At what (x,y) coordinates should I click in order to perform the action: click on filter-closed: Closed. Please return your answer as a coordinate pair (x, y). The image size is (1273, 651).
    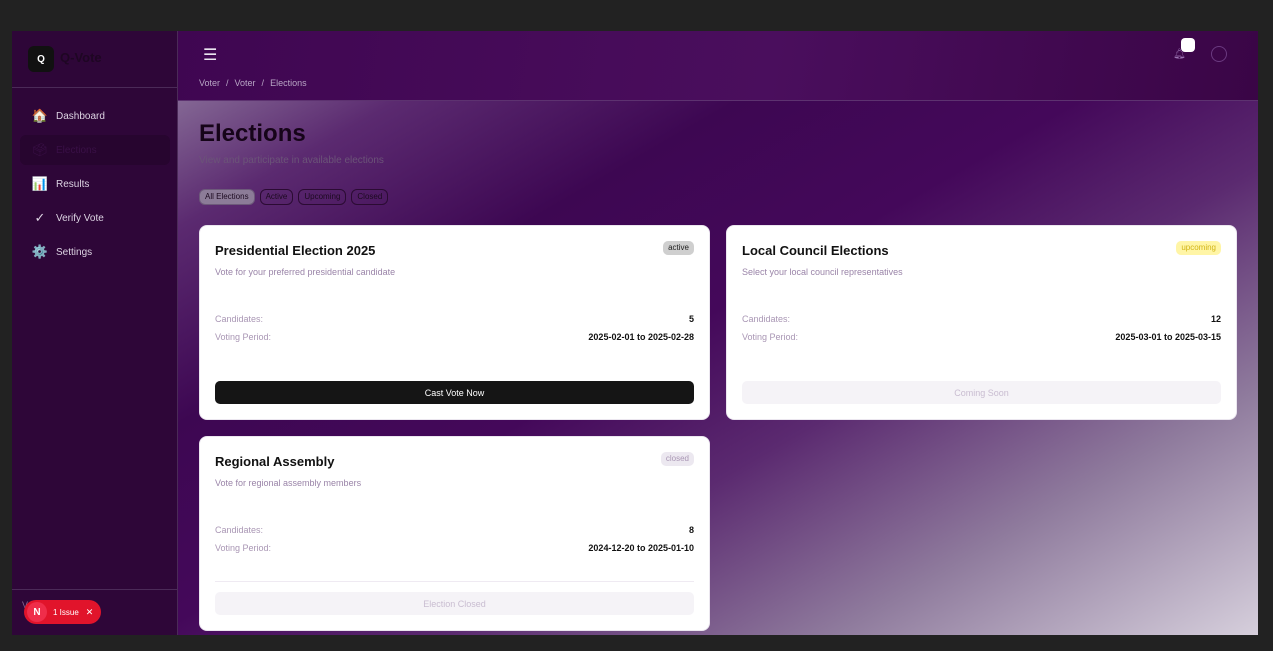
    Looking at the image, I should click on (370, 197).